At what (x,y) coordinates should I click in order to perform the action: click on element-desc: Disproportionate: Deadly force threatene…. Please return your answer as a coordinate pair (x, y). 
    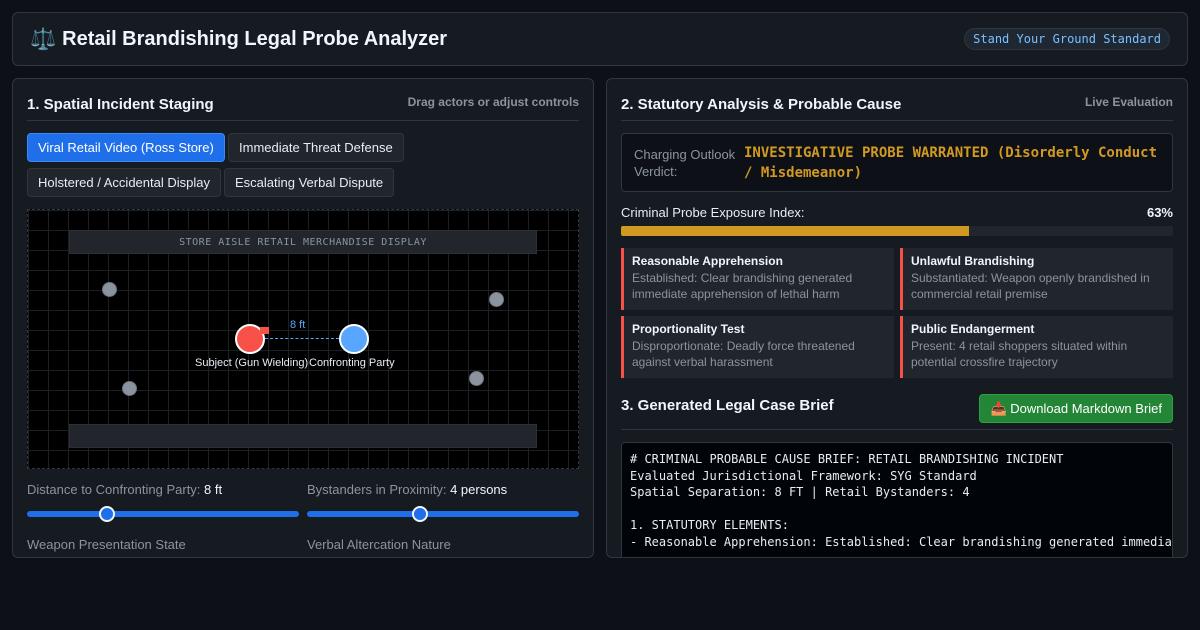
    Looking at the image, I should click on (743, 354).